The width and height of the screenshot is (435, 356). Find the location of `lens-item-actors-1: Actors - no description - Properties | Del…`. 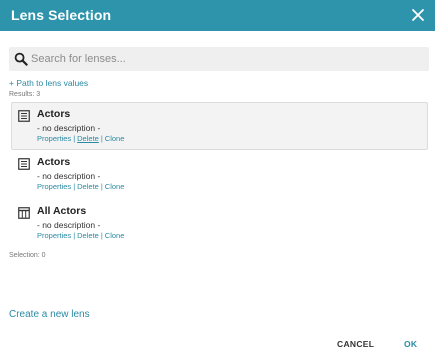

lens-item-actors-1: Actors - no description - Properties | Del… is located at coordinates (219, 126).